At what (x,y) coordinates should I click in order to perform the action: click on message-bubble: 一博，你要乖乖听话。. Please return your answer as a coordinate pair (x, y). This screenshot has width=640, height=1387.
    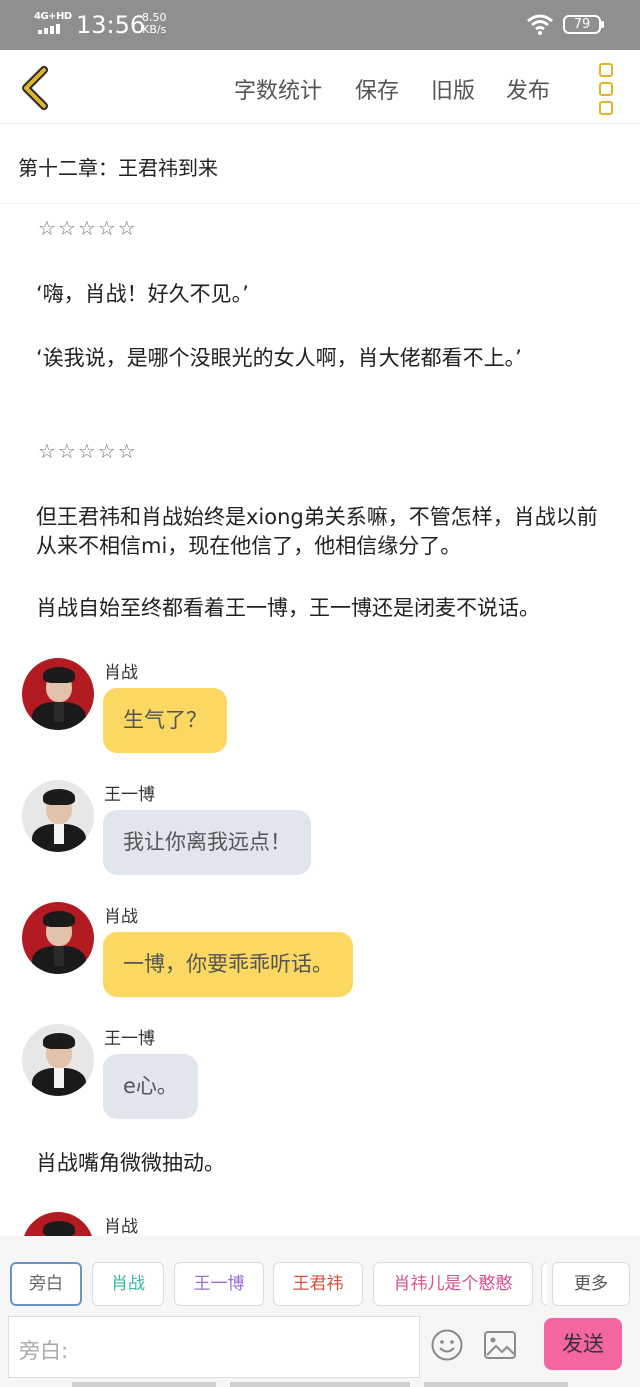
    Looking at the image, I should click on (228, 964).